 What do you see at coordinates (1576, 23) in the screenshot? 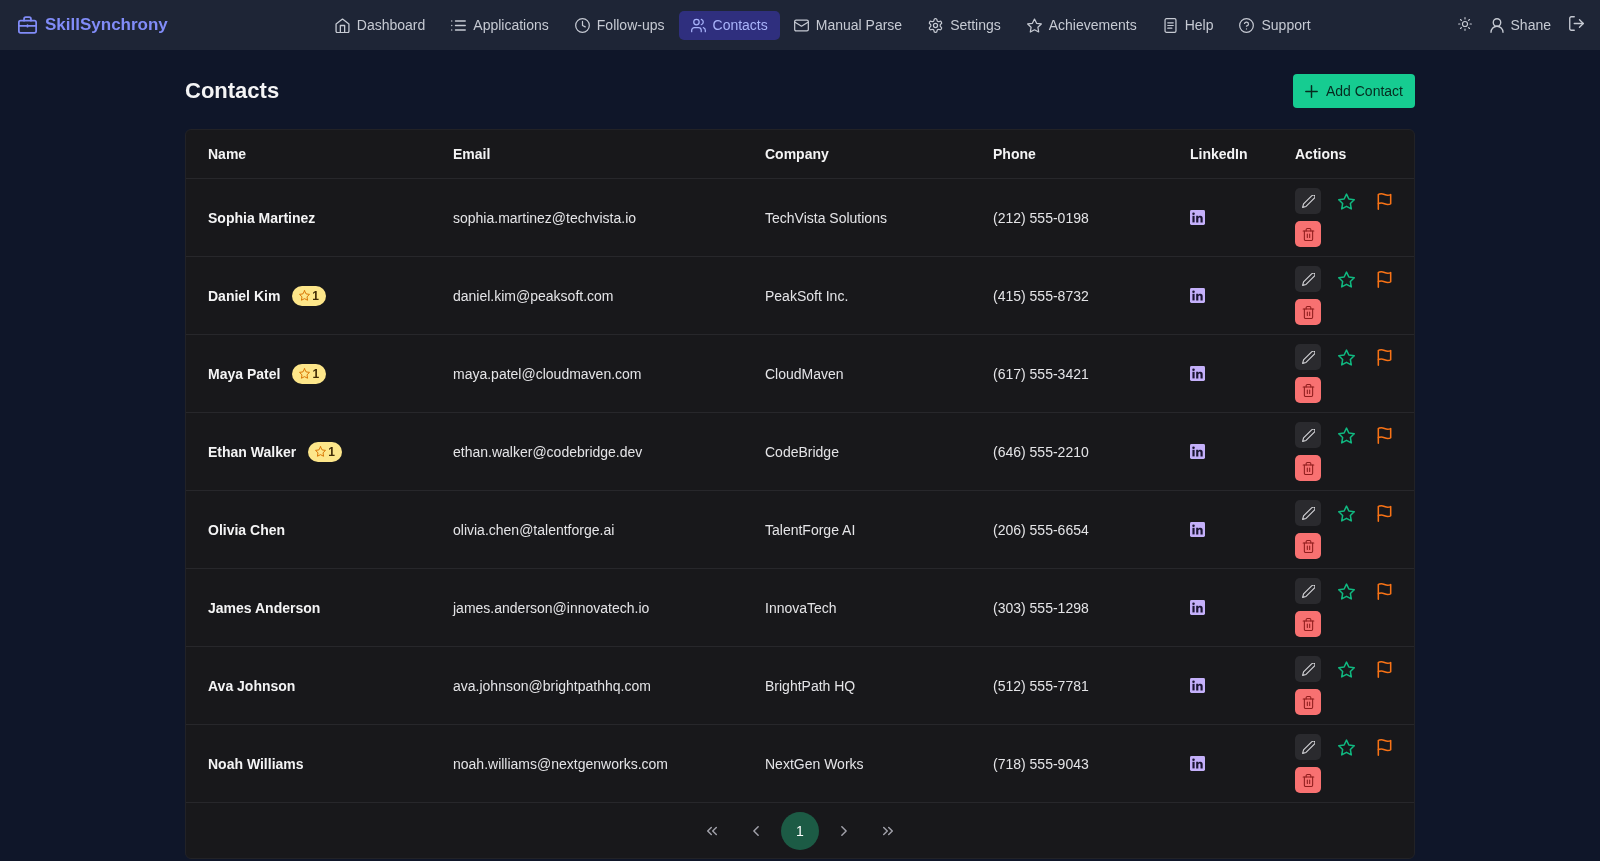
I see `logout-icon` at bounding box center [1576, 23].